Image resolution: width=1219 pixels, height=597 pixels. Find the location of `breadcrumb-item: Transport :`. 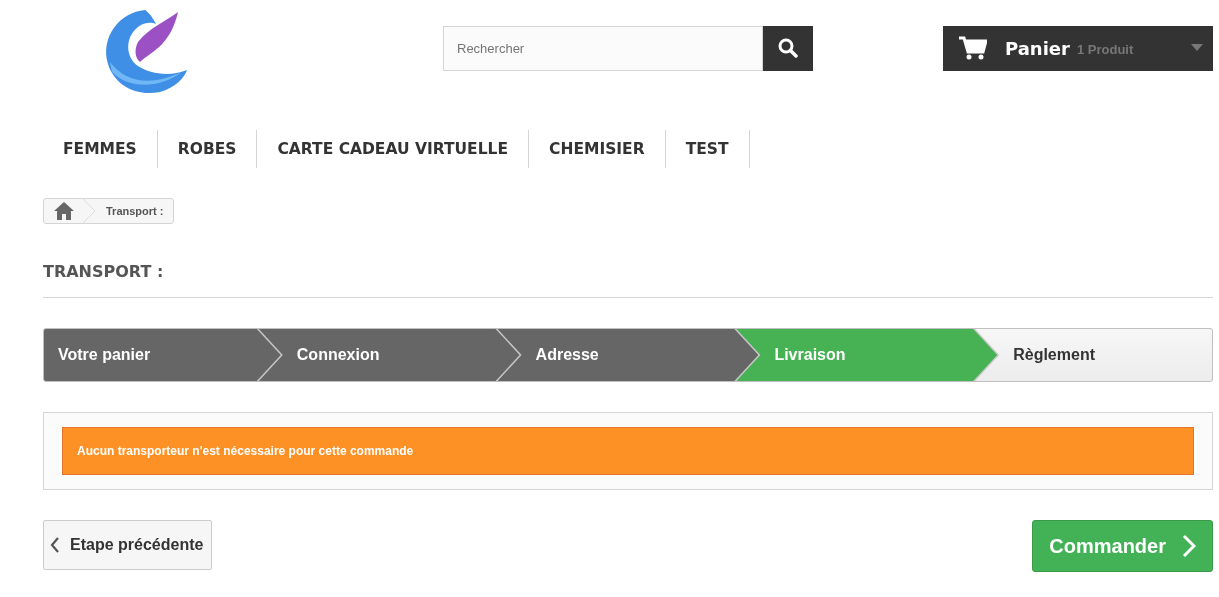

breadcrumb-item: Transport : is located at coordinates (135, 211).